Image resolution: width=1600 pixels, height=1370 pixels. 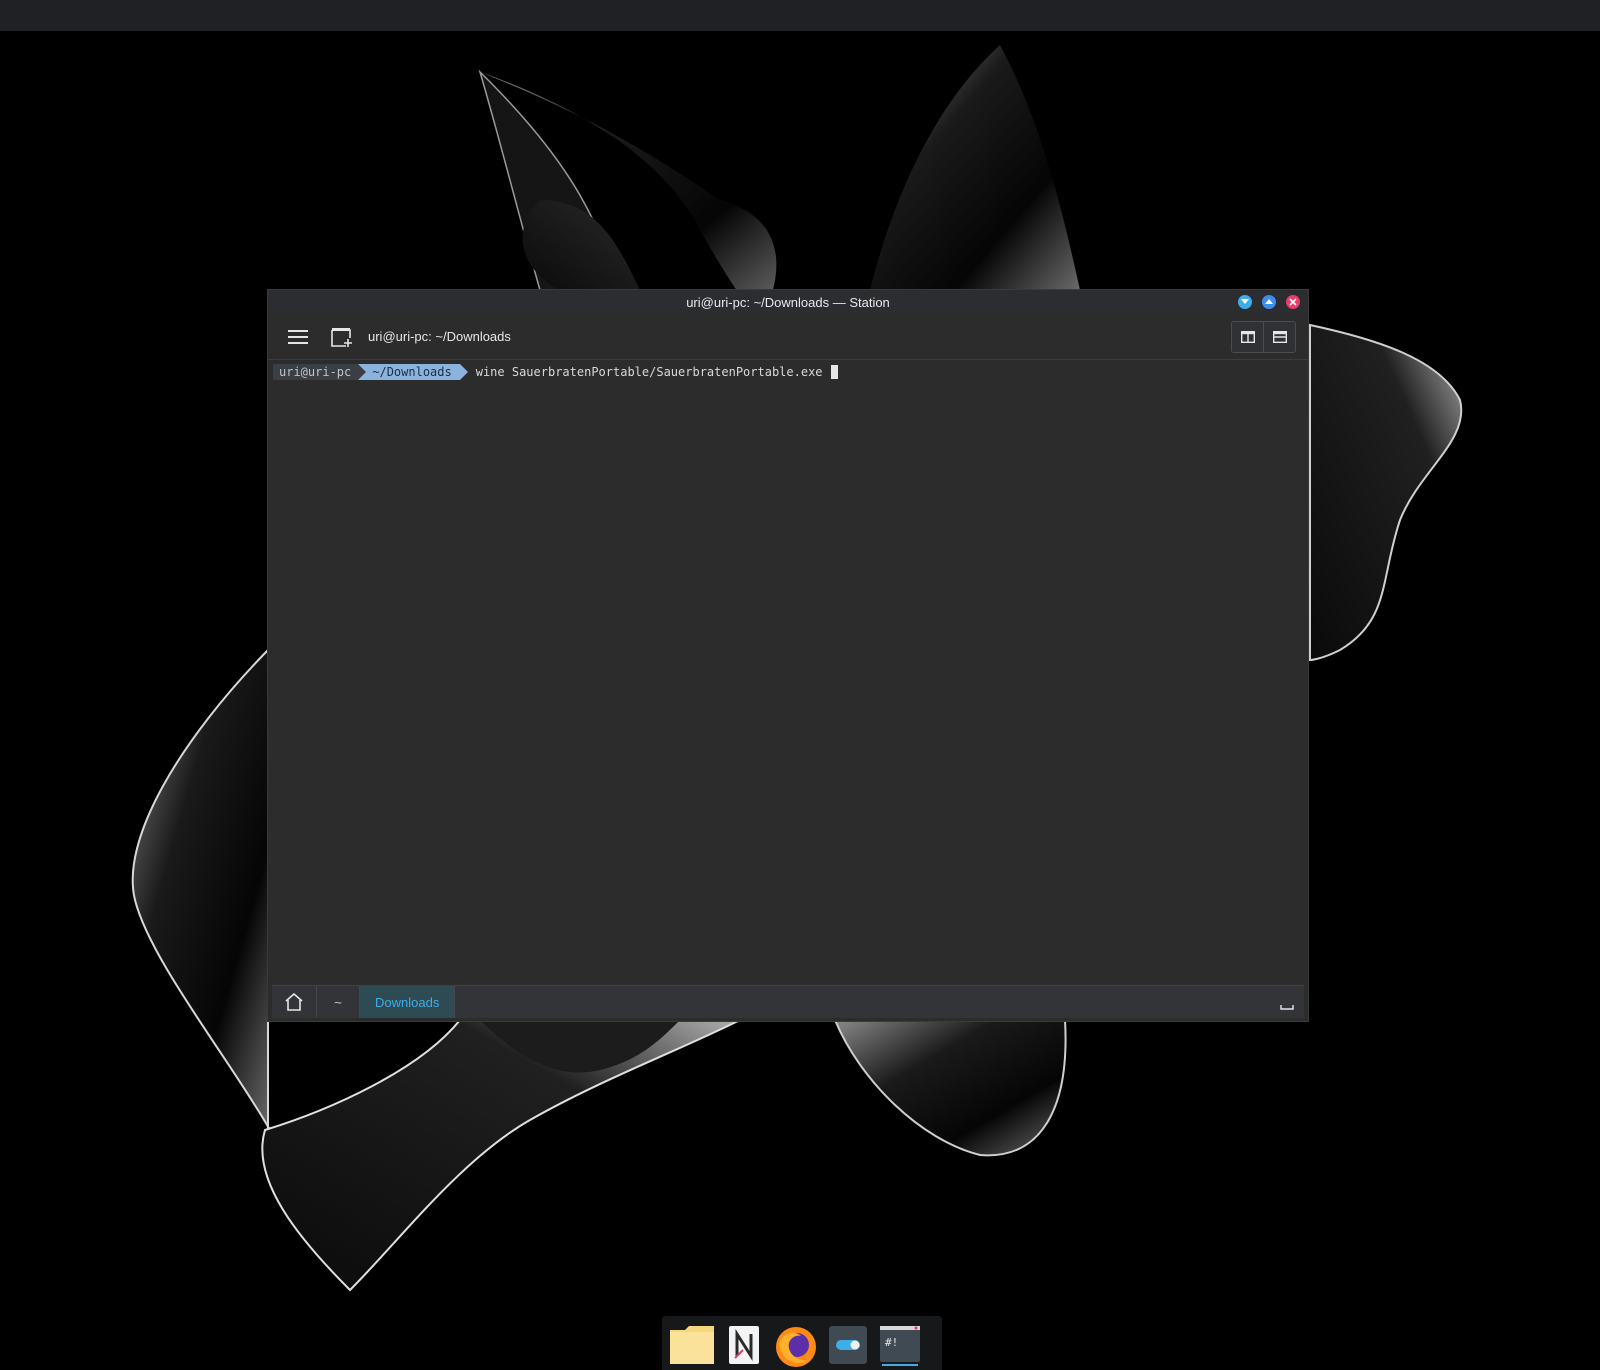 I want to click on window-title: uri@uri-pc: ~/Downloads — Station, so click(x=788, y=302).